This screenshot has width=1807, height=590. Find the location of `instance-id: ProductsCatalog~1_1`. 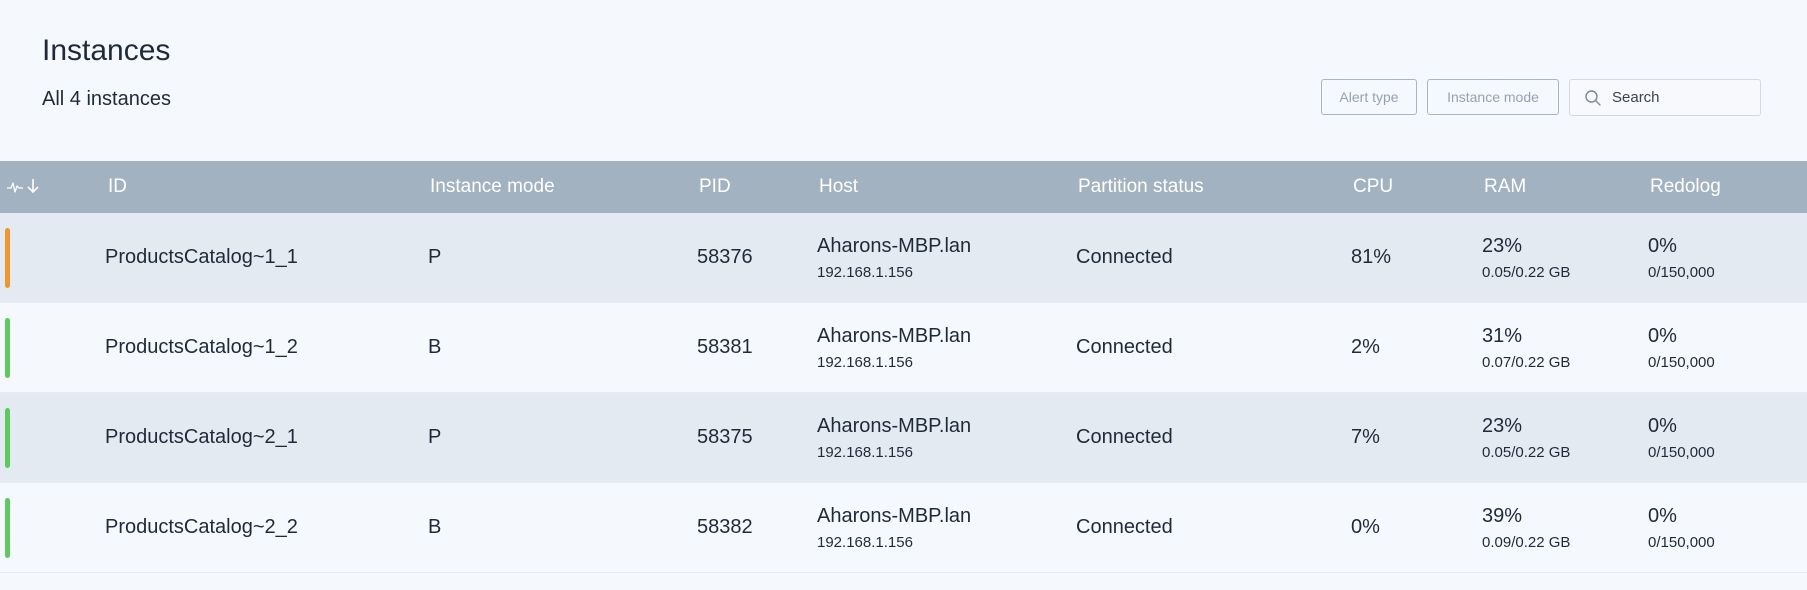

instance-id: ProductsCatalog~1_1 is located at coordinates (201, 257).